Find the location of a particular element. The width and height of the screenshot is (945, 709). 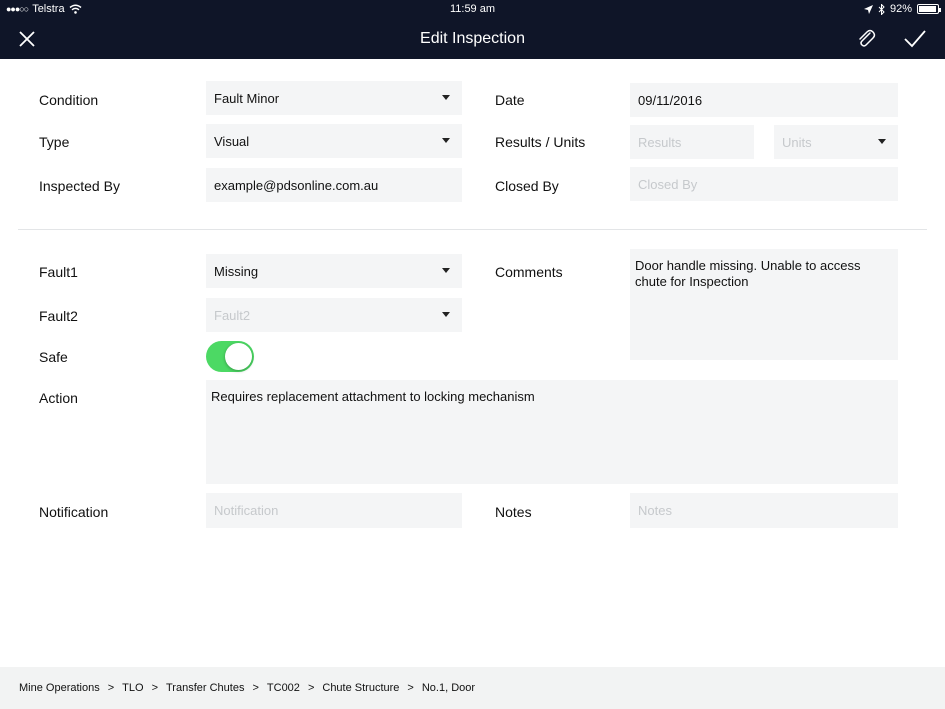

breadcrumb-item: No.1, Door is located at coordinates (448, 688).